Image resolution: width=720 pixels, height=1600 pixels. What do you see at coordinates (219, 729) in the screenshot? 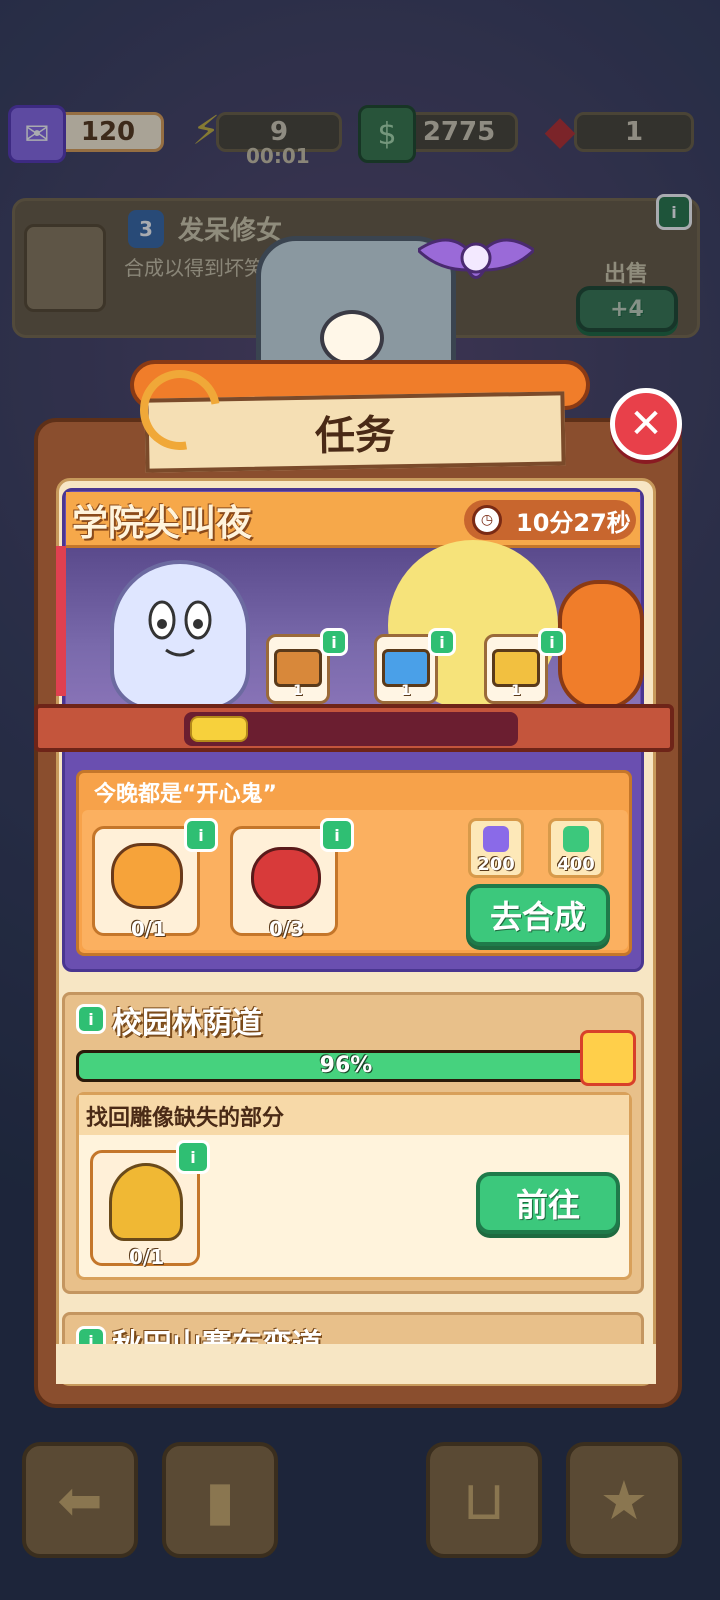
I see `event-progress-fill` at bounding box center [219, 729].